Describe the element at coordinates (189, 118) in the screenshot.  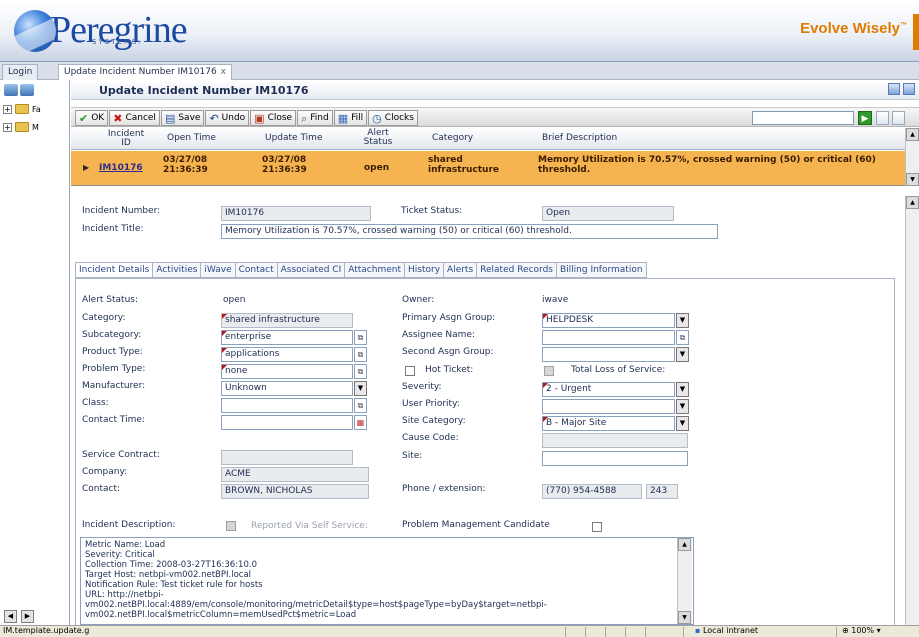
I see `save-label: Save` at that location.